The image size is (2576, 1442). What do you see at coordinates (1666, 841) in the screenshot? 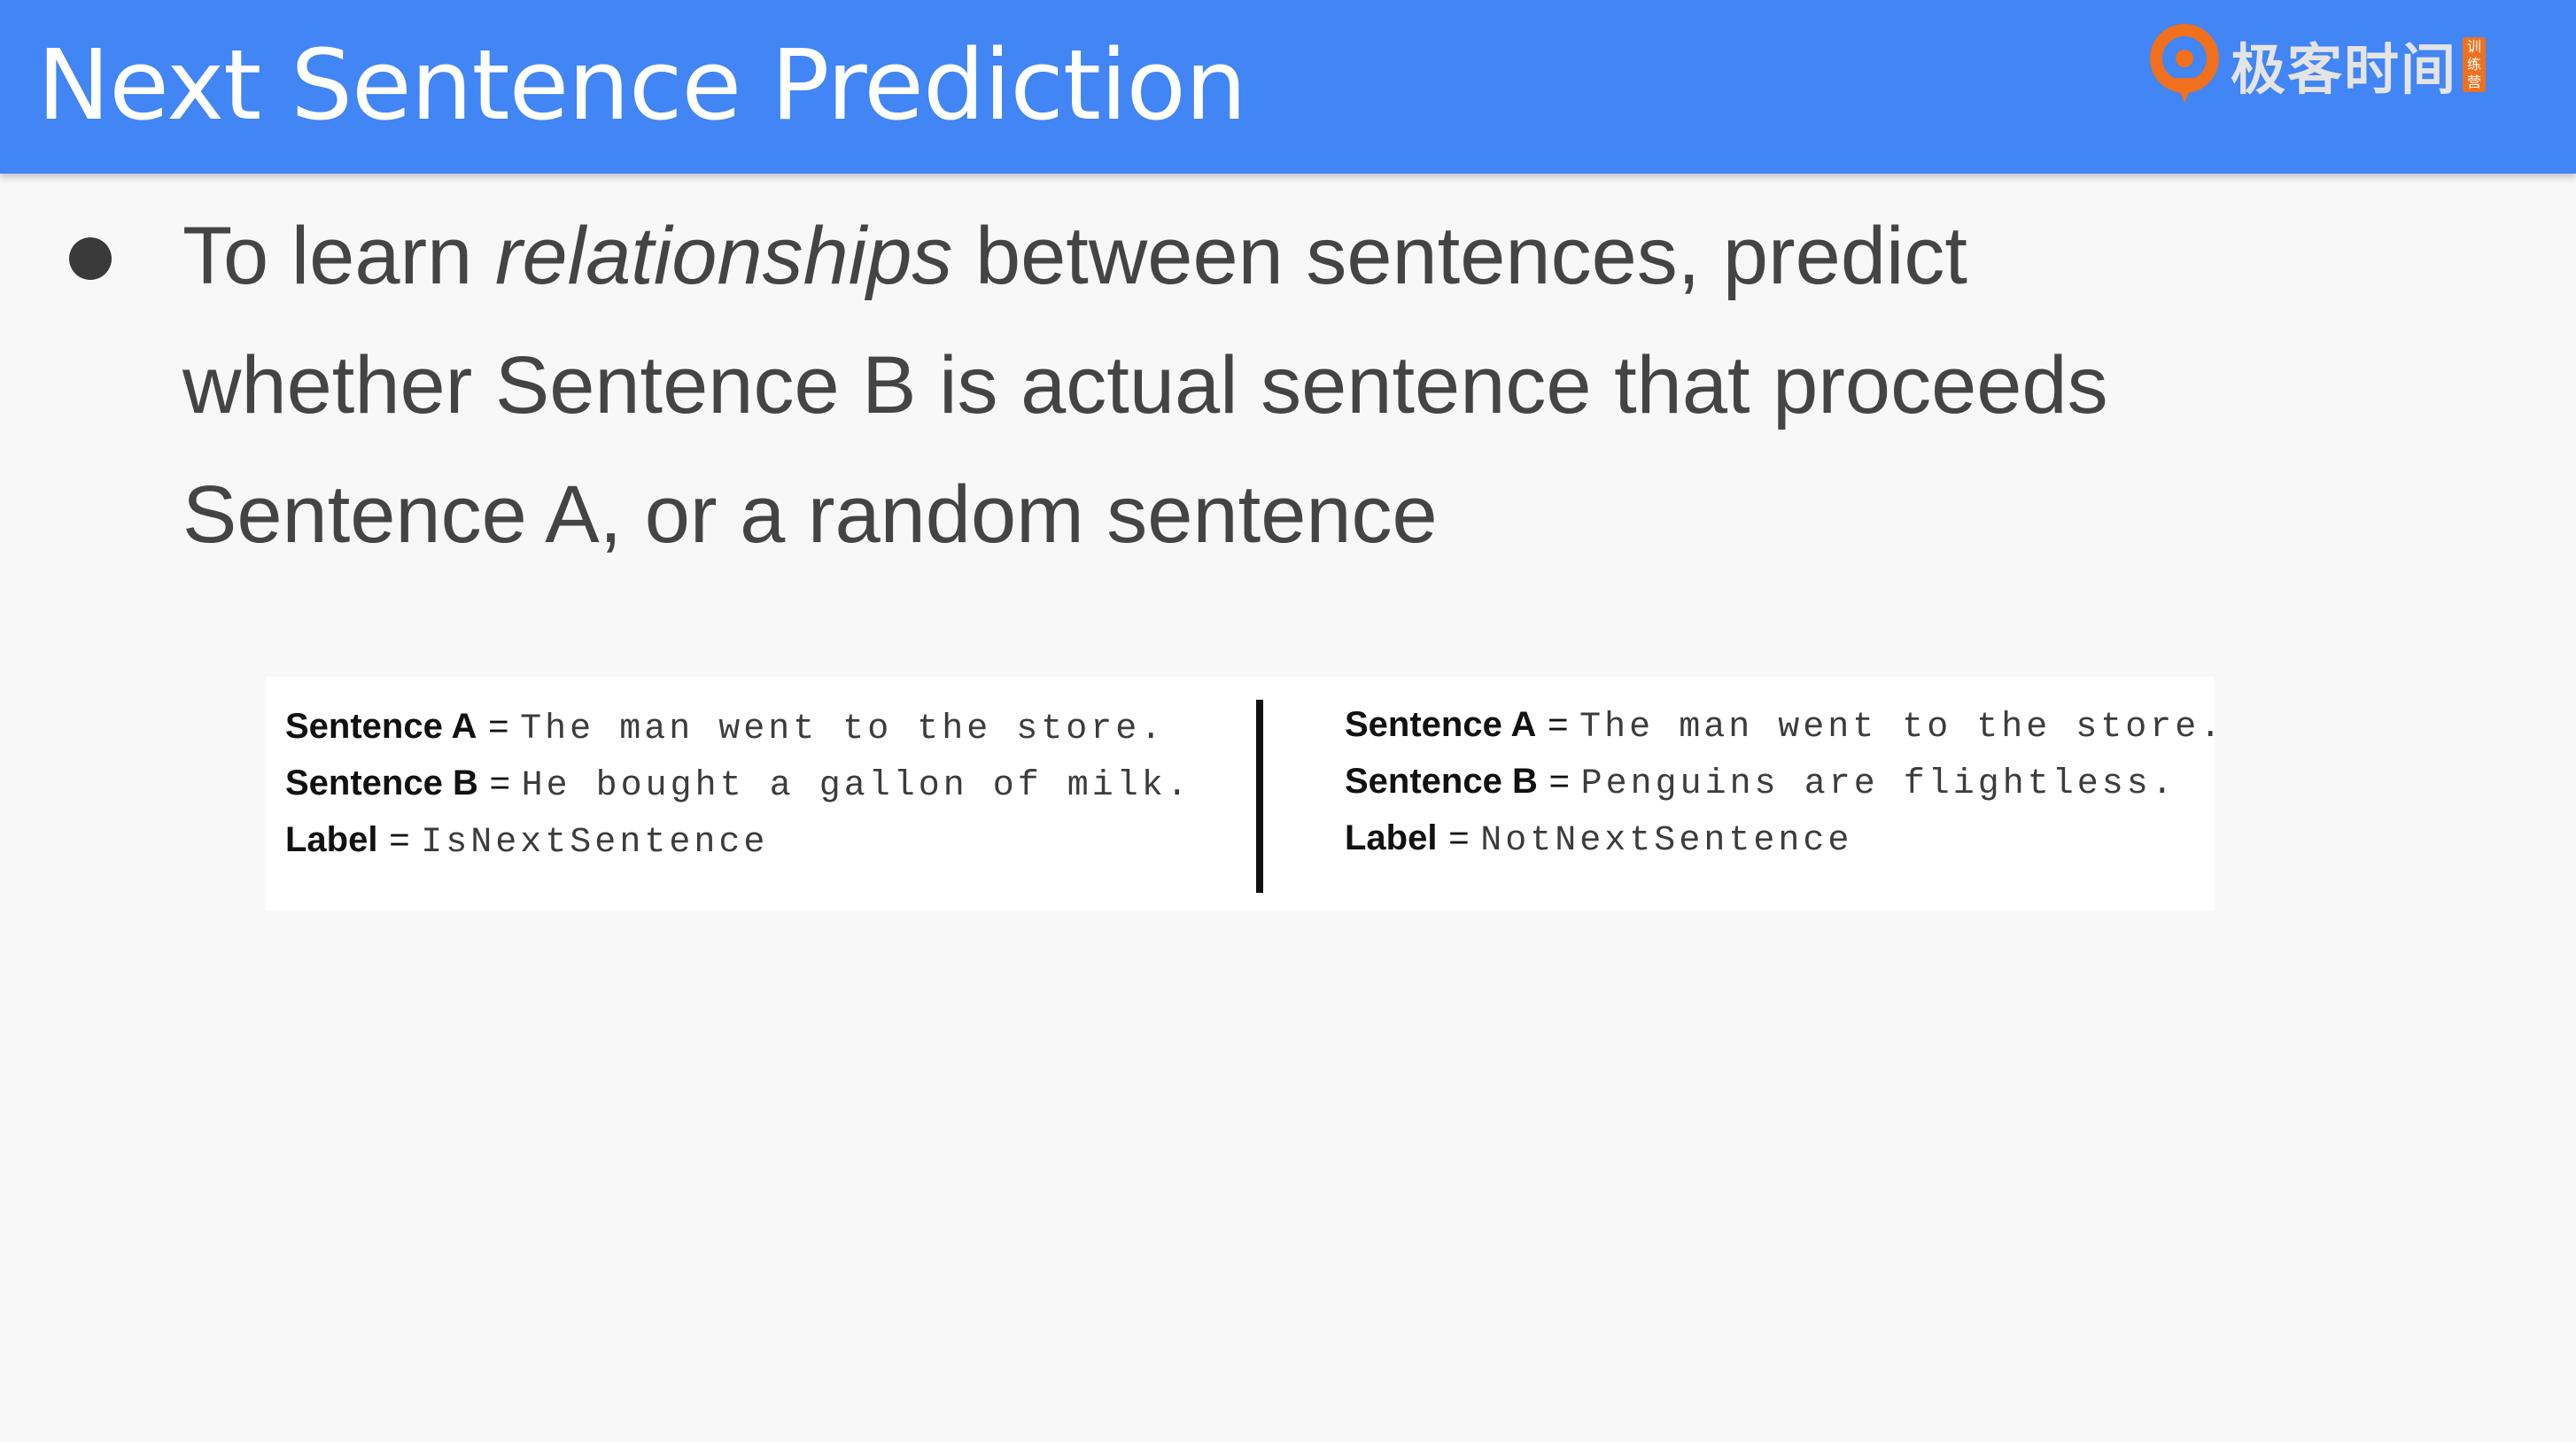
I see `label-value: NotNextSentence` at bounding box center [1666, 841].